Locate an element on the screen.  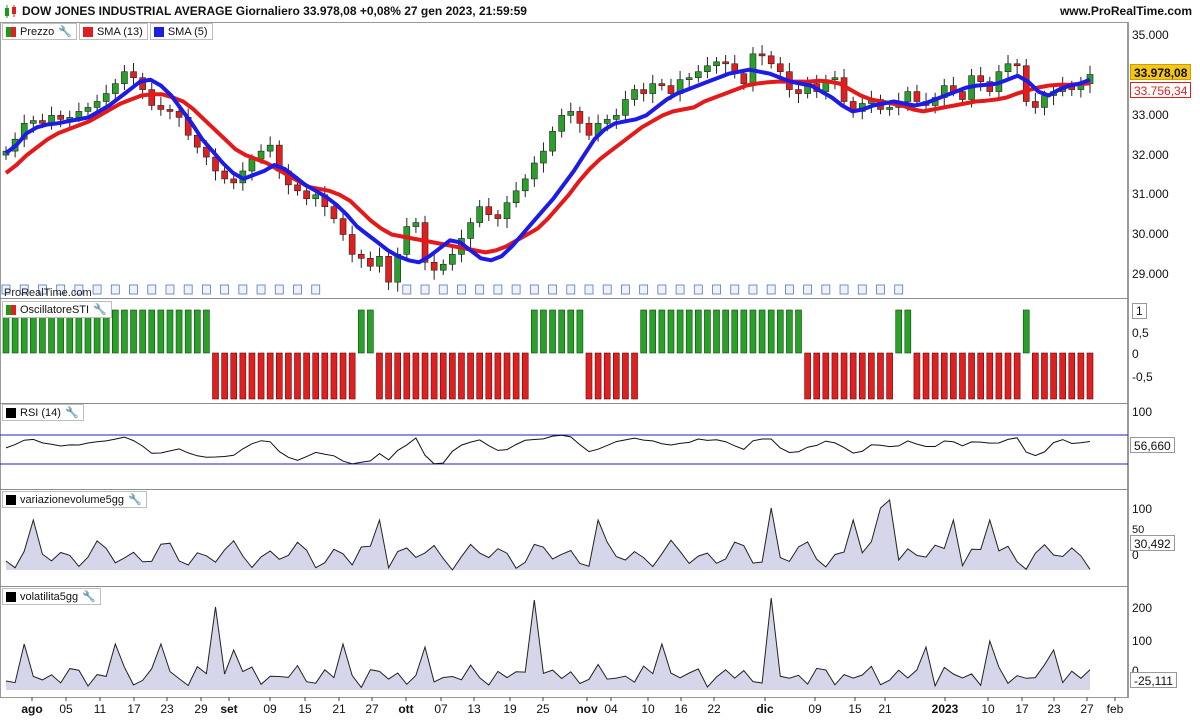
legend-price: Prezzo 🔧 is located at coordinates (39, 31).